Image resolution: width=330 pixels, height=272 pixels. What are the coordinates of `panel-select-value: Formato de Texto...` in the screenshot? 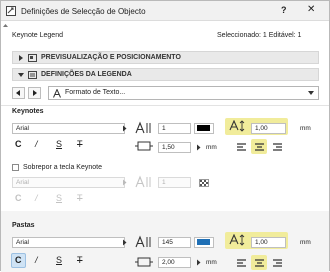 It's located at (95, 92).